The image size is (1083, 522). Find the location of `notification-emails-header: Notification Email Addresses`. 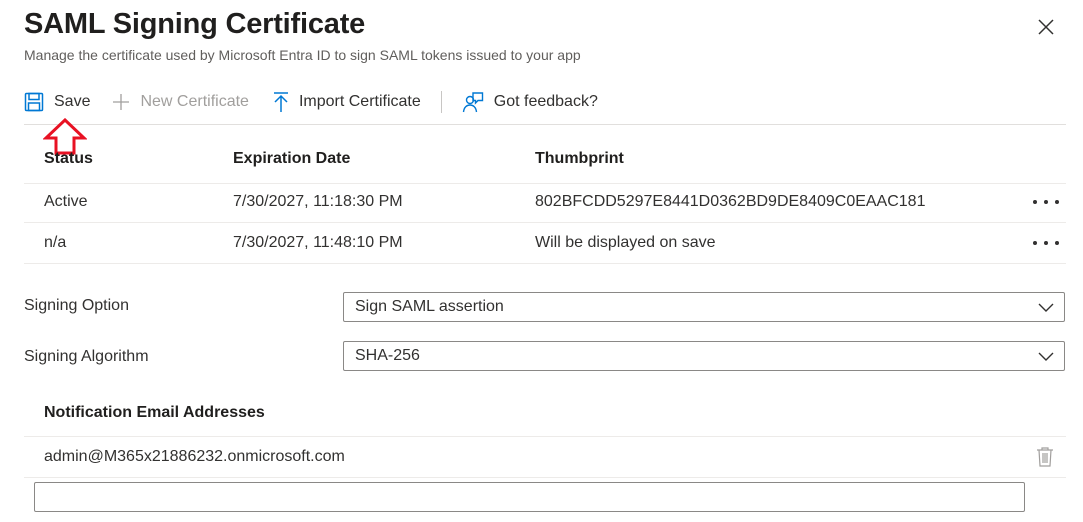

notification-emails-header: Notification Email Addresses is located at coordinates (154, 412).